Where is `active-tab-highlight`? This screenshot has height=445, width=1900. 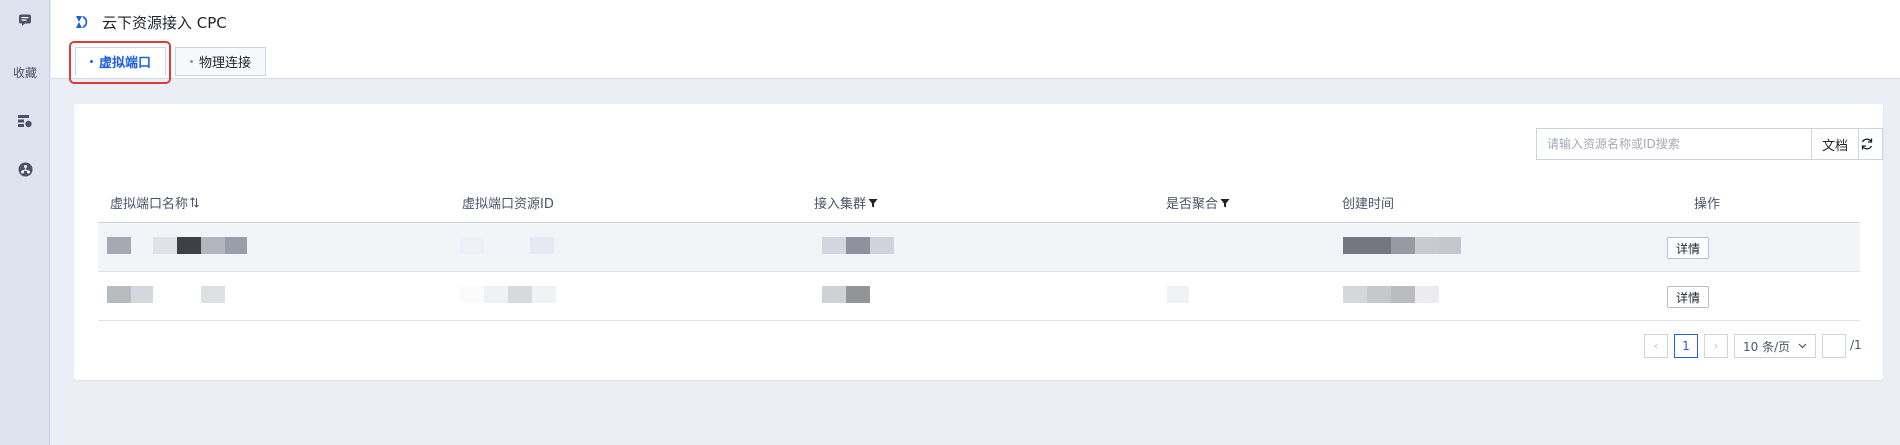
active-tab-highlight is located at coordinates (120, 62).